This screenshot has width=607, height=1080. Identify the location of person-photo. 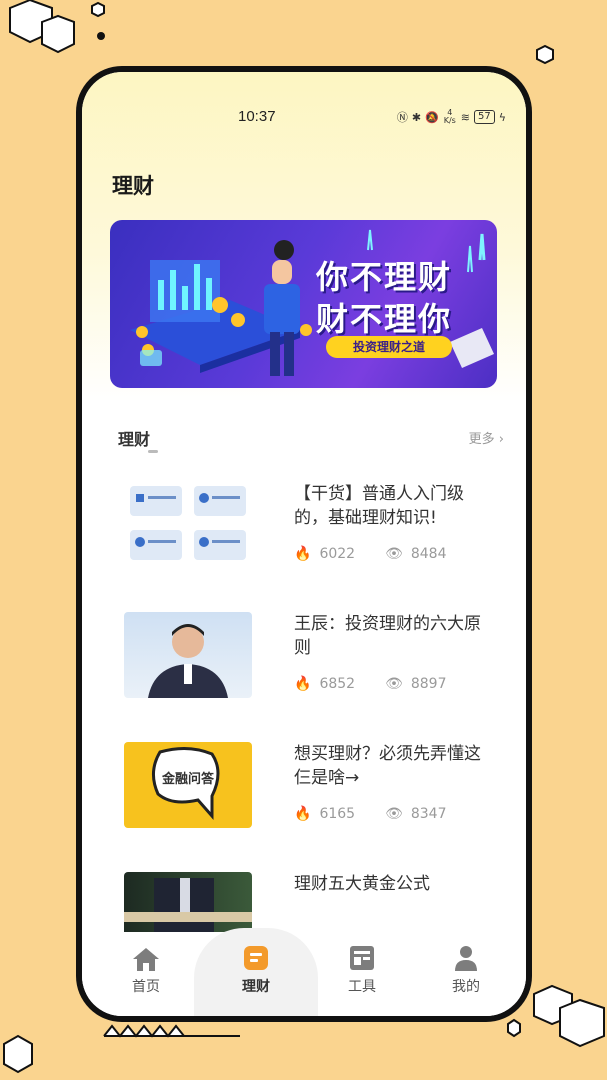
(188, 661).